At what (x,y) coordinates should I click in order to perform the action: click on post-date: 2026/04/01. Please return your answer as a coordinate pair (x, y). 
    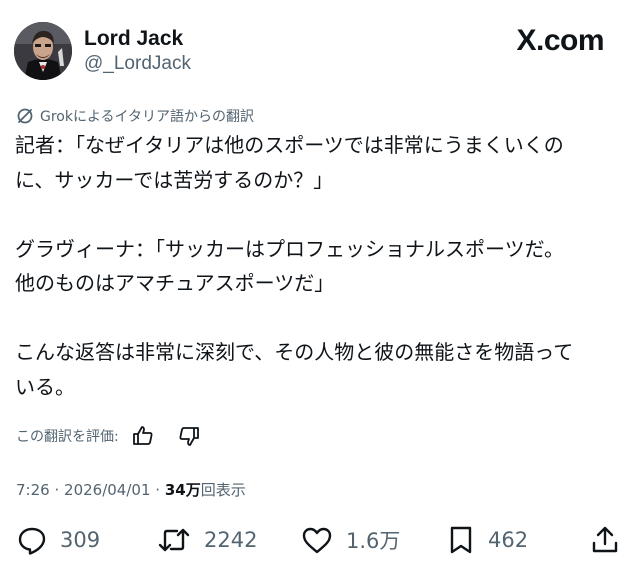
    Looking at the image, I should click on (107, 490).